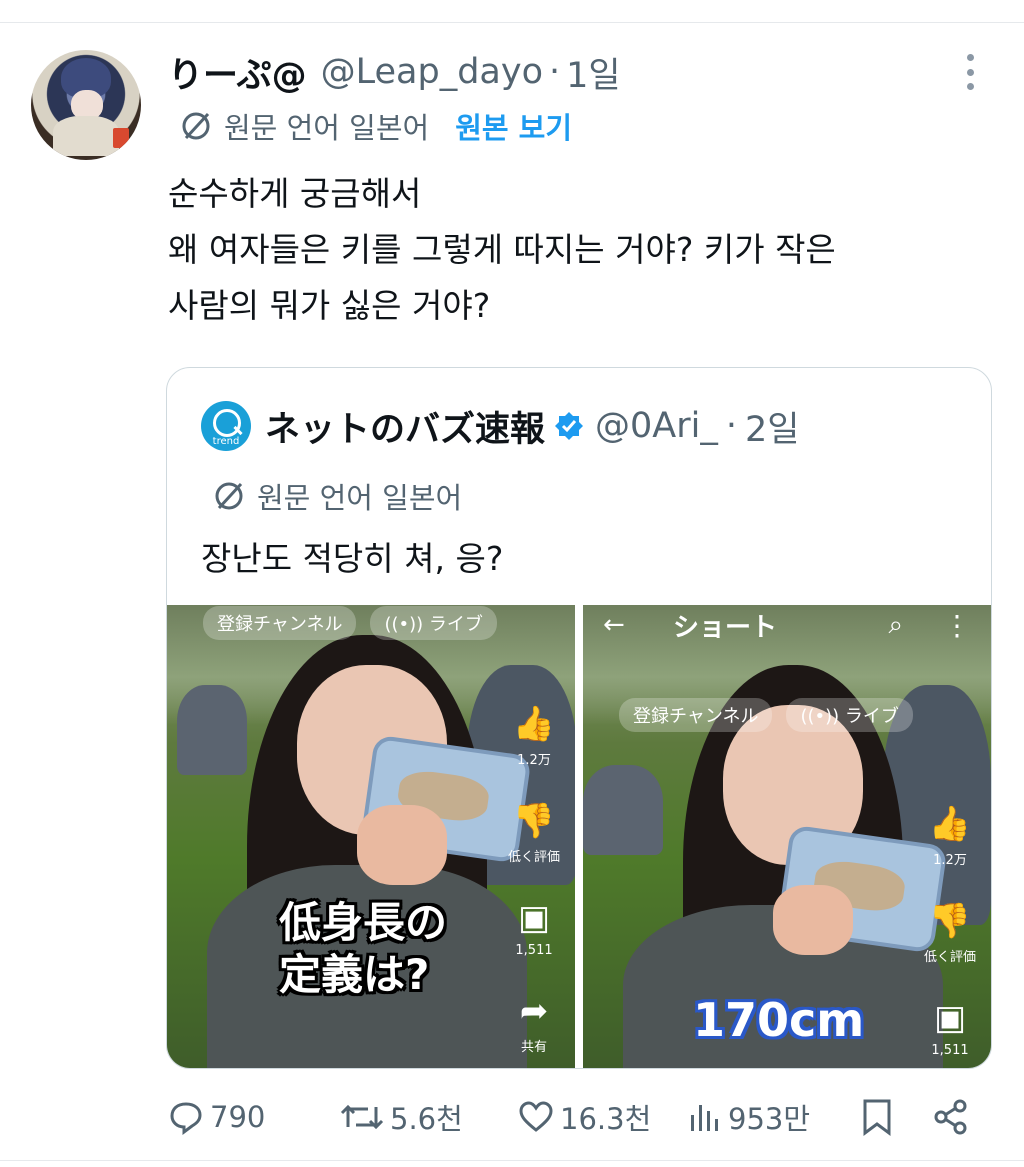 Image resolution: width=1024 pixels, height=1167 pixels. I want to click on tweet-text-line: 왜 여자들은 키를 그렇게 따지는 거야? 키가 작은, so click(502, 249).